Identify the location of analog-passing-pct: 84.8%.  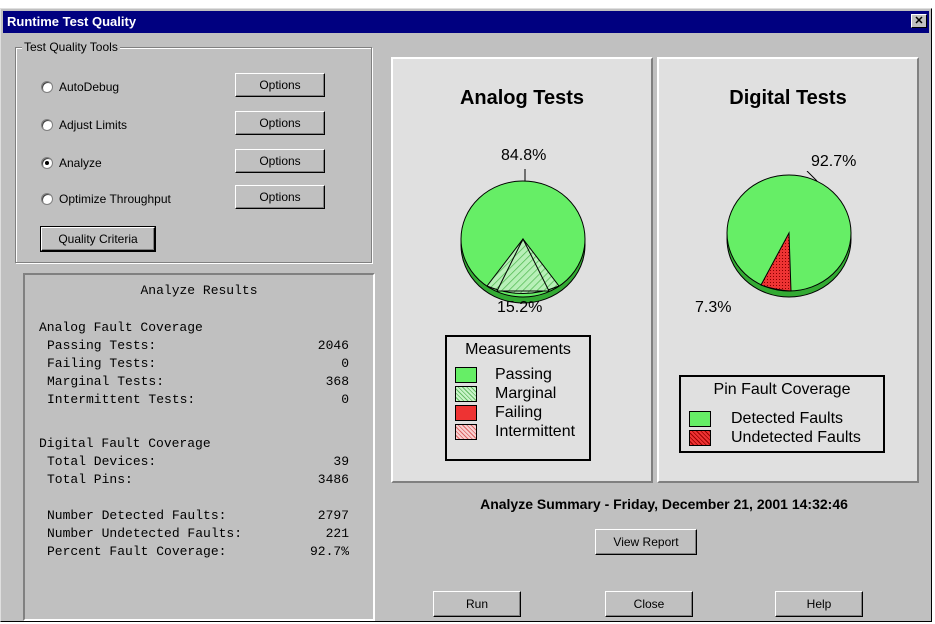
(524, 155).